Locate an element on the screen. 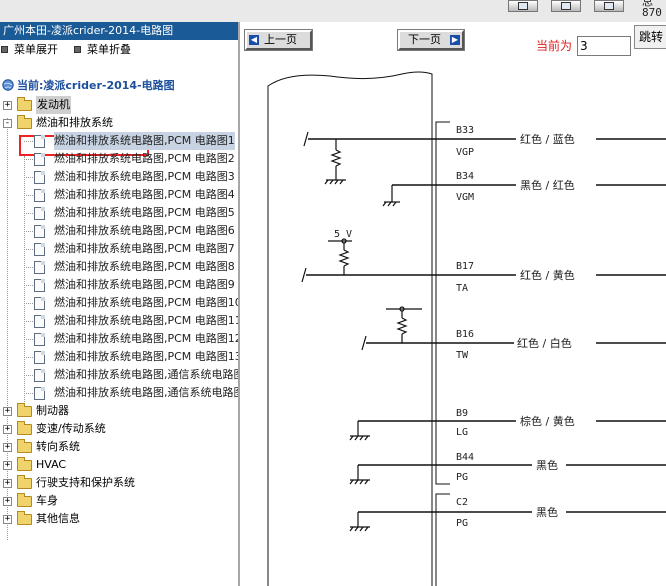 This screenshot has height=586, width=666. tree-doc-item: 燃油和排放系统电路图,PCM 电路图13 is located at coordinates (119, 357).